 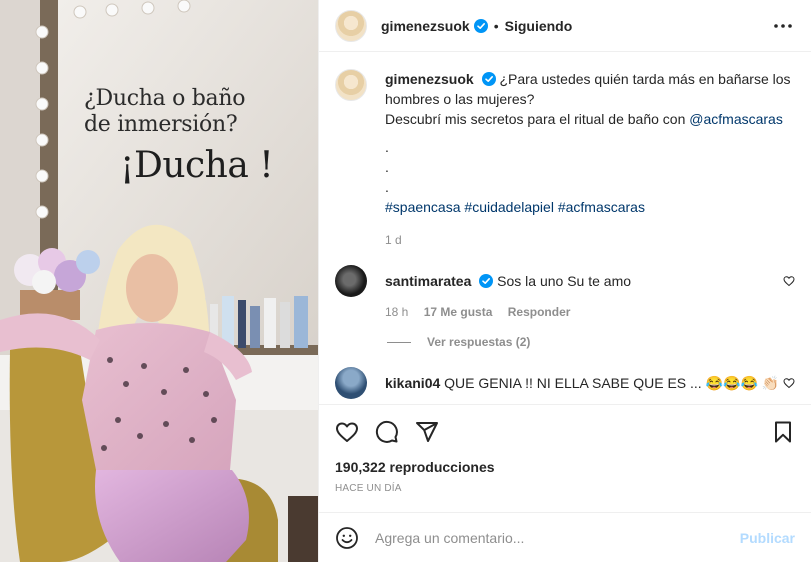 What do you see at coordinates (425, 26) in the screenshot?
I see `author-username: gimenezsuok` at bounding box center [425, 26].